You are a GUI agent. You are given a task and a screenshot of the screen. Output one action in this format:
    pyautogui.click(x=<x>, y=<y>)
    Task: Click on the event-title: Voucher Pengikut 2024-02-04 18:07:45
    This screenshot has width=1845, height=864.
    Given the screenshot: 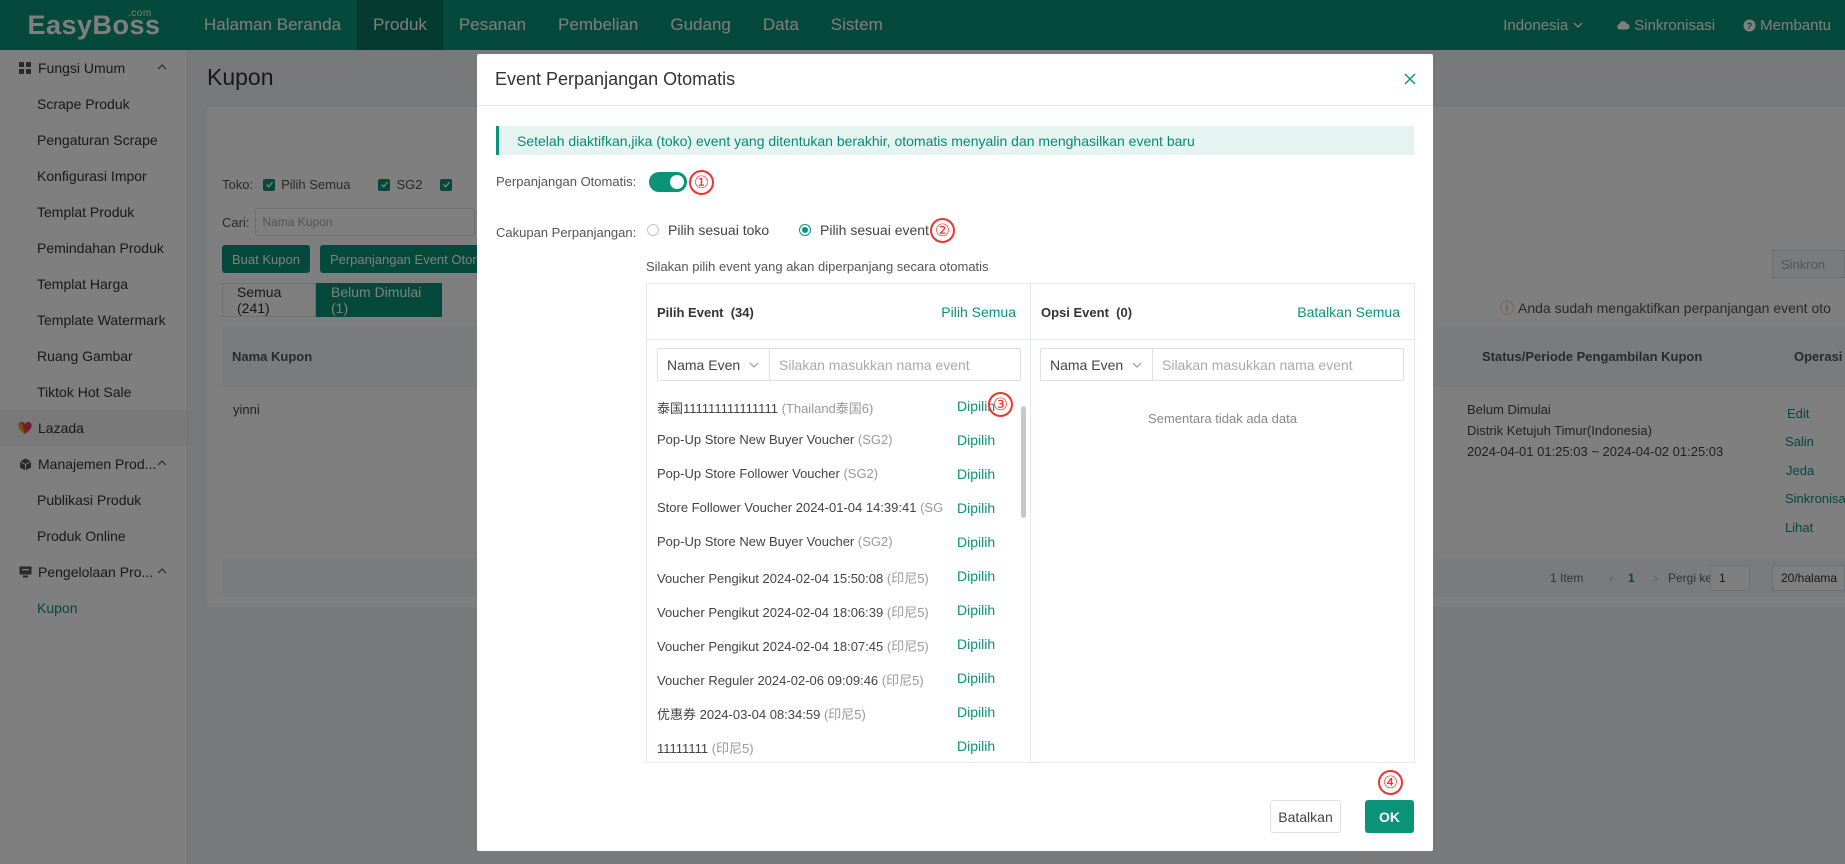 What is the action you would take?
    pyautogui.click(x=770, y=646)
    